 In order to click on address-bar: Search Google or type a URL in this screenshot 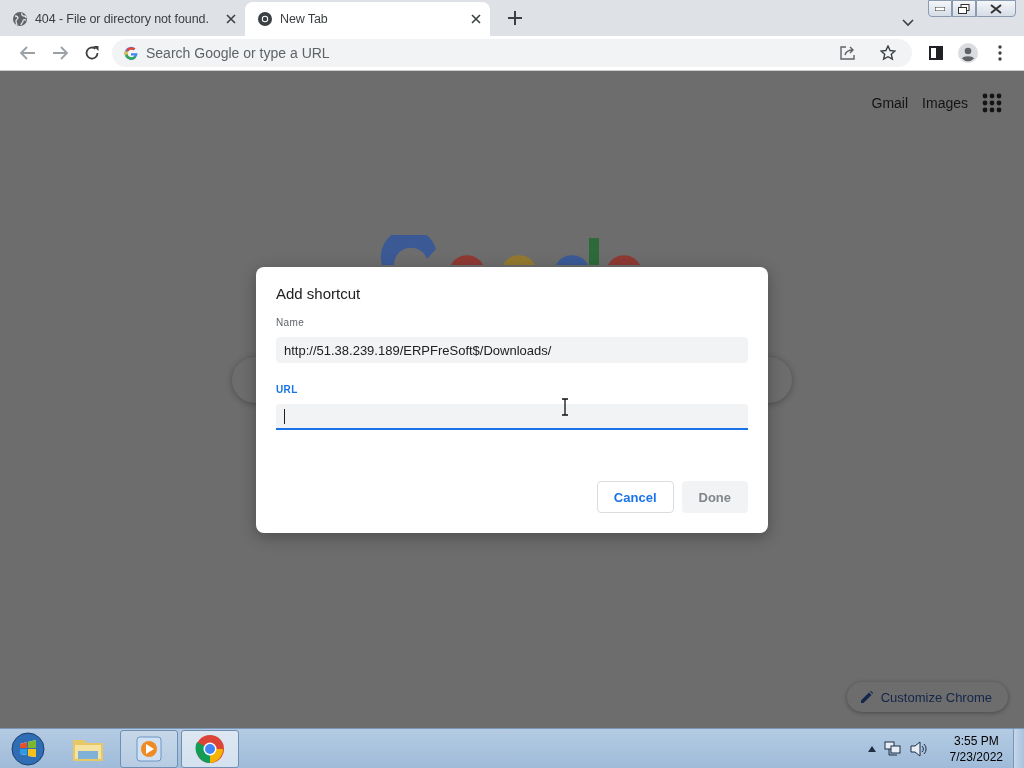, I will do `click(512, 53)`.